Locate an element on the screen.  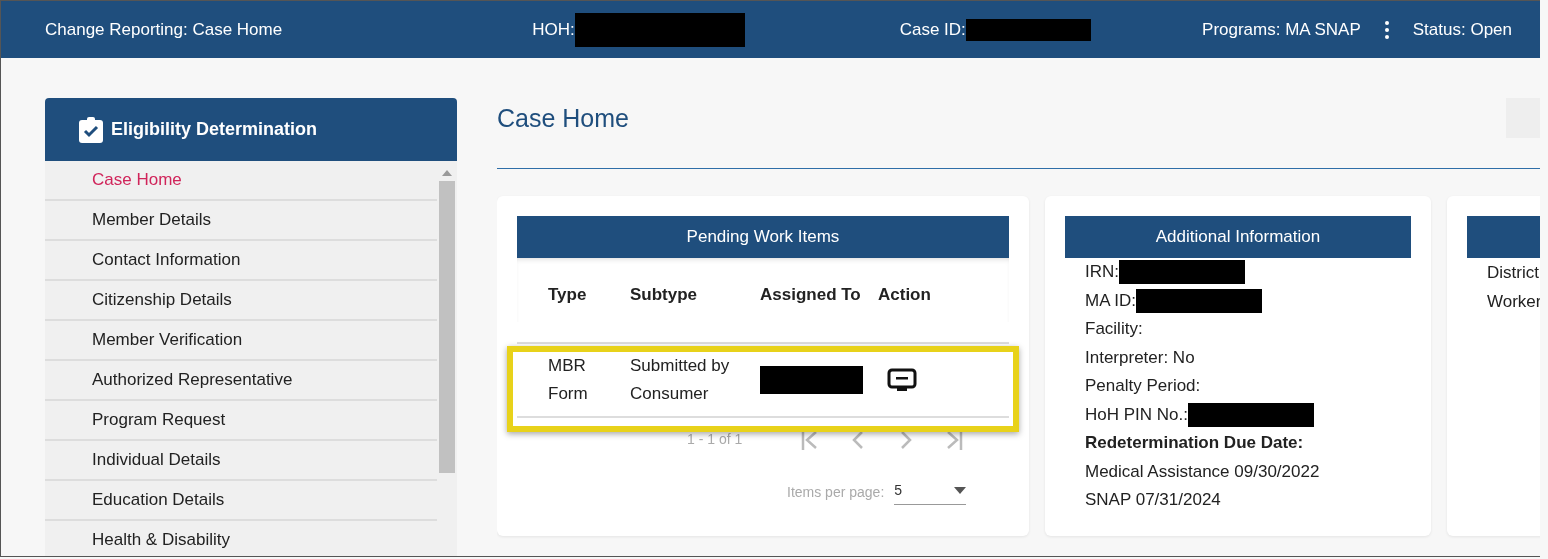
page-title: Change Reporting: Case Home is located at coordinates (164, 29).